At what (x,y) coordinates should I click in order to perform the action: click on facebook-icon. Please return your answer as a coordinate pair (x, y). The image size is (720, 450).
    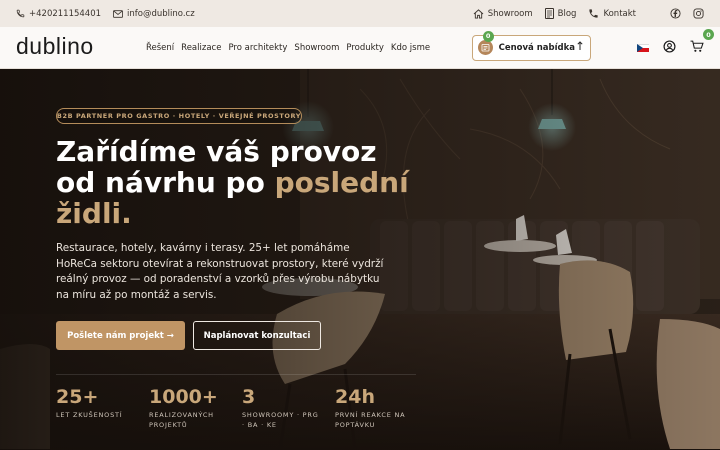
    Looking at the image, I should click on (675, 13).